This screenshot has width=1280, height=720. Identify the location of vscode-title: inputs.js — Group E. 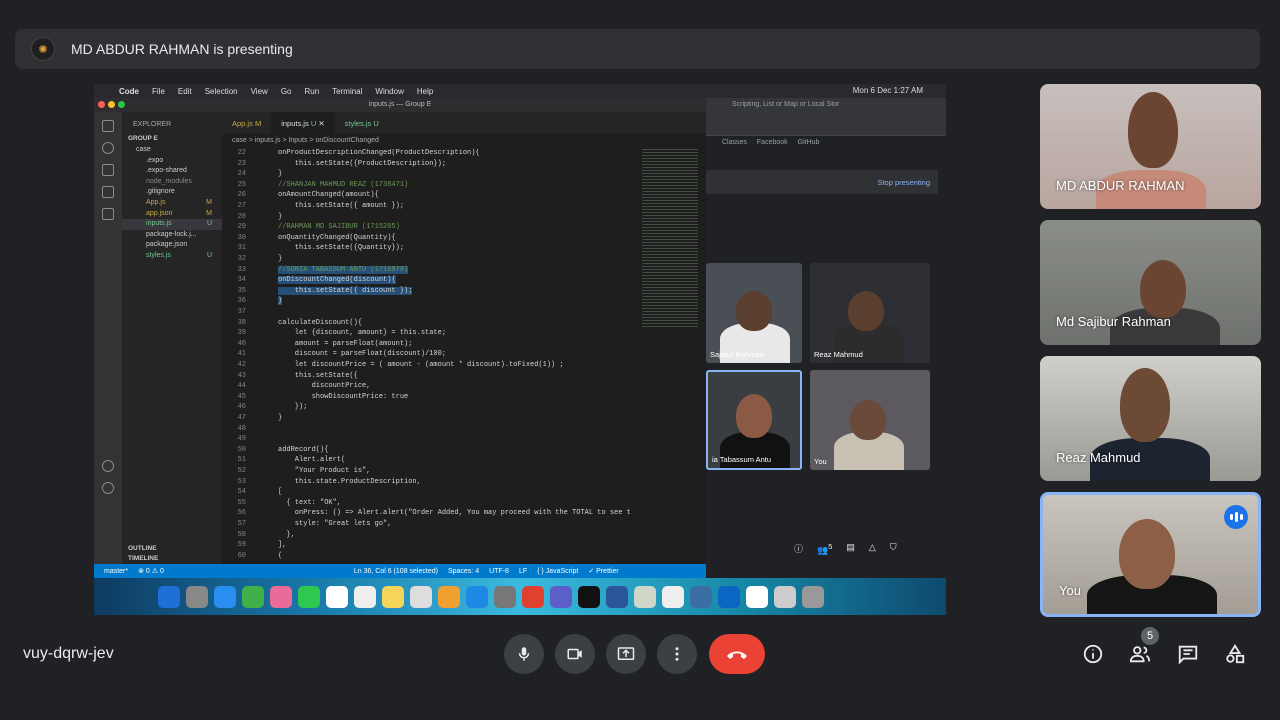
(400, 104).